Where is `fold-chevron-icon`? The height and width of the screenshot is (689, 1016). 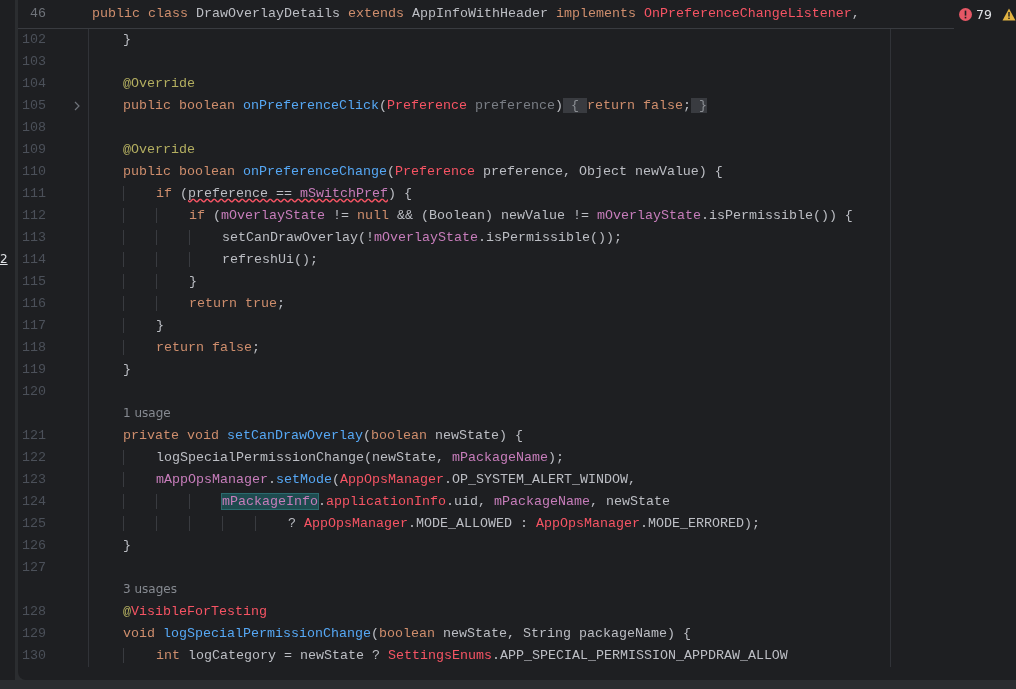
fold-chevron-icon is located at coordinates (77, 106).